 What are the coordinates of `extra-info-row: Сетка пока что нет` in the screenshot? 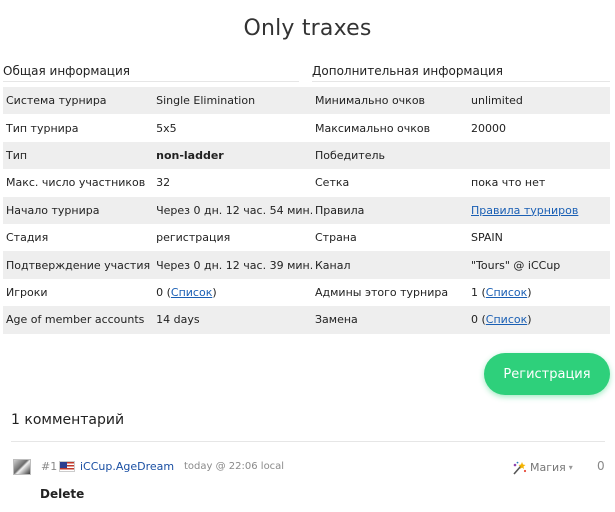 It's located at (461, 183).